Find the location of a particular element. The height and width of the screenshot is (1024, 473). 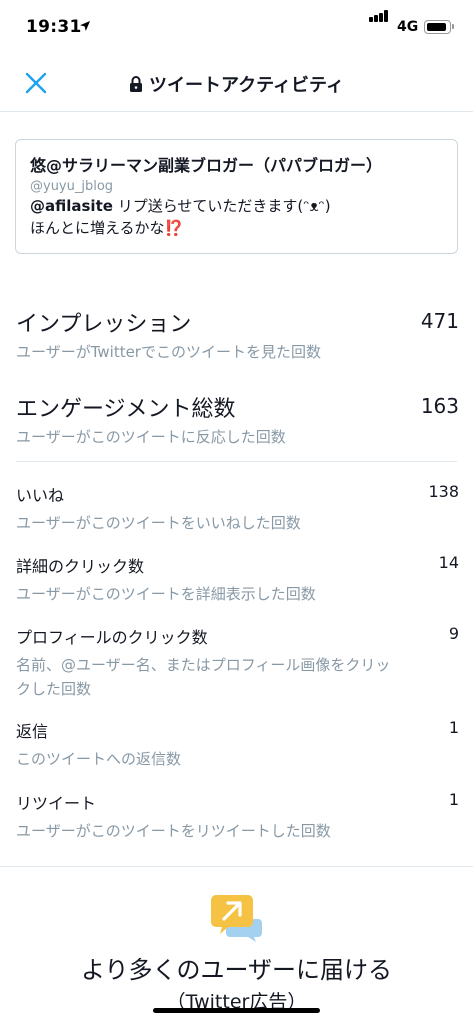

metric-description: ユーザーがこのツイートをいいねした回数 is located at coordinates (158, 523).